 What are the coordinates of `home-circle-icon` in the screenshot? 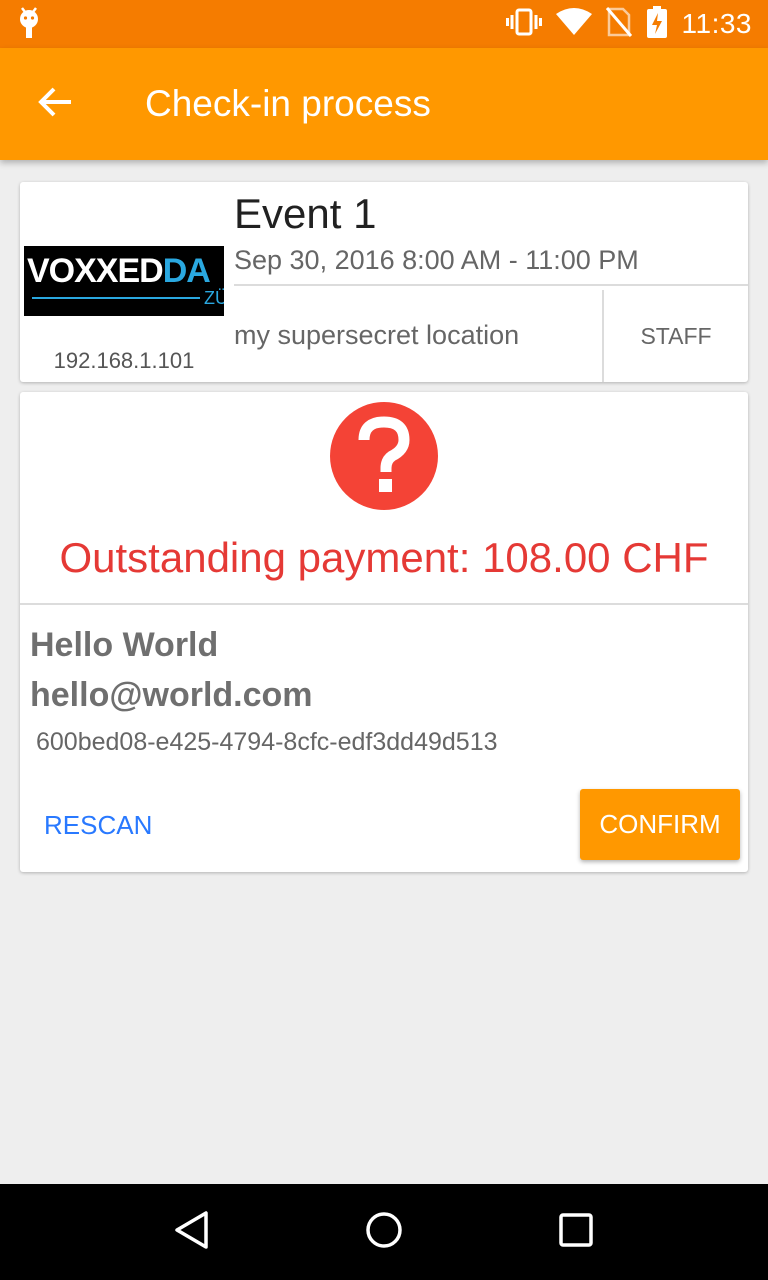 It's located at (384, 1232).